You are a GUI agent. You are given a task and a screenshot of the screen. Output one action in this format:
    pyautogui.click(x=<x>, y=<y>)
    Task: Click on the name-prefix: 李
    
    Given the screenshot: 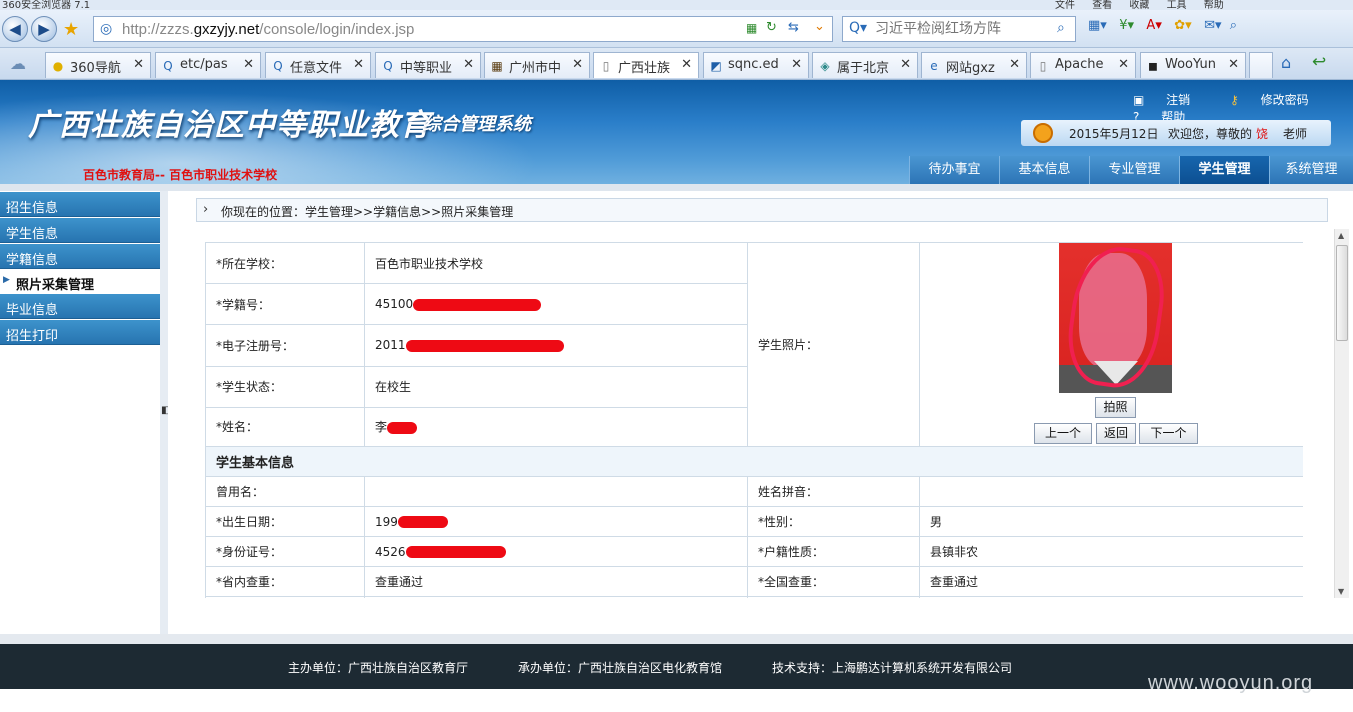 What is the action you would take?
    pyautogui.click(x=381, y=427)
    